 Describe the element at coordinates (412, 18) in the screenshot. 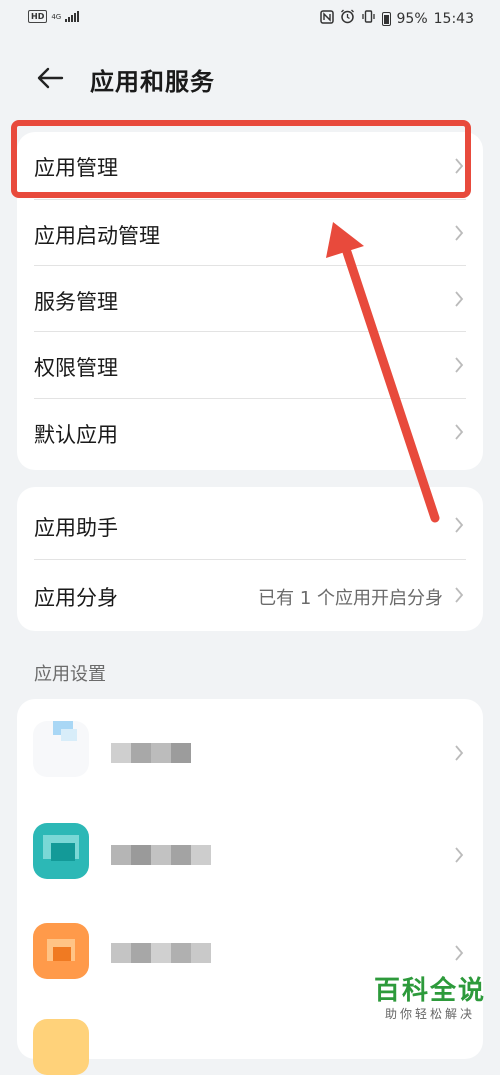

I see `battery-percent: 95%` at that location.